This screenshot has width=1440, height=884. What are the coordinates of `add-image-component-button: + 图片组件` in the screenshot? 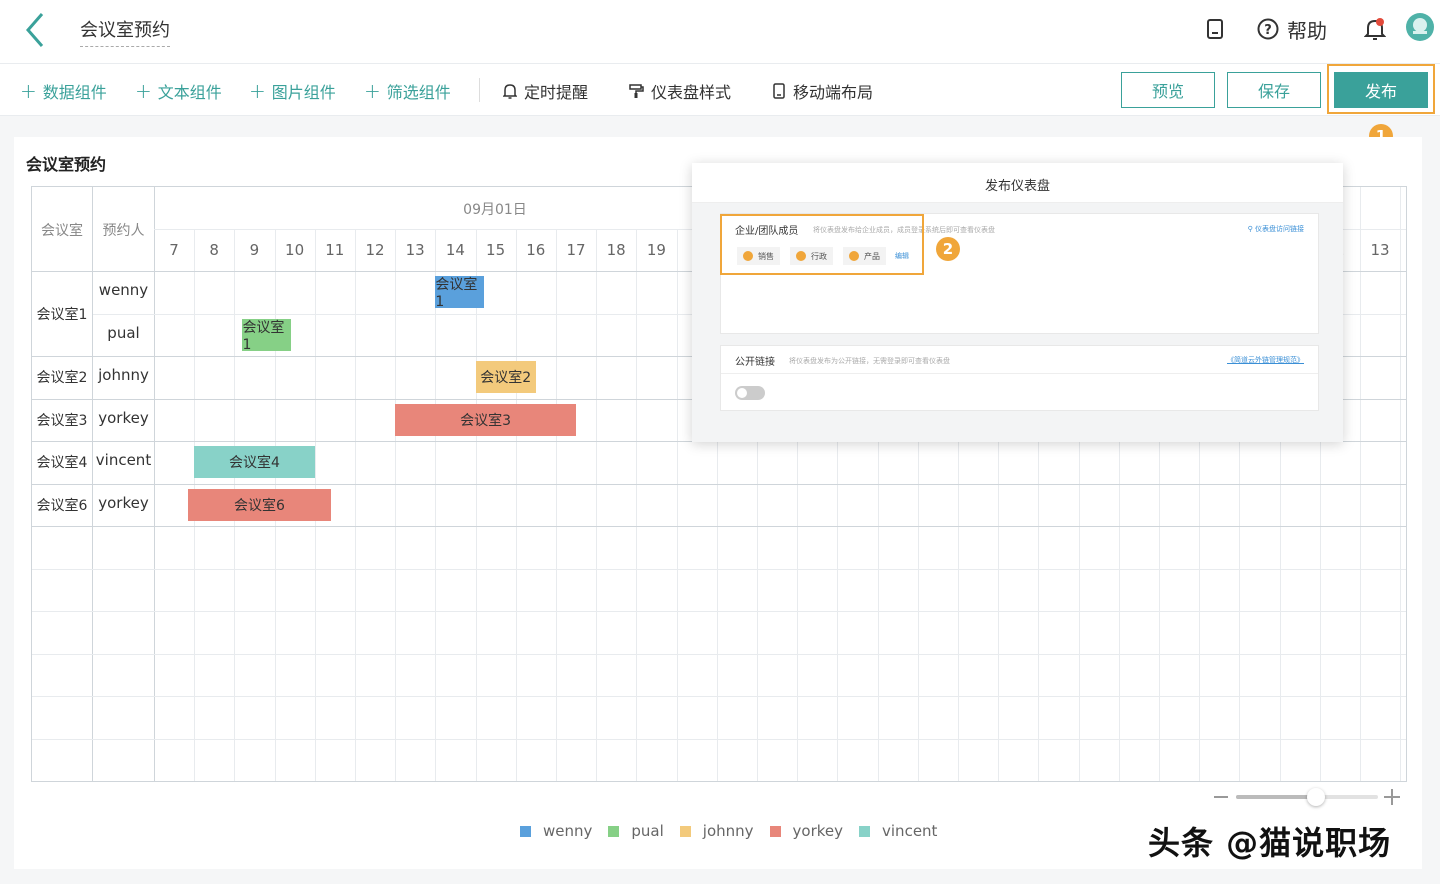 It's located at (292, 91).